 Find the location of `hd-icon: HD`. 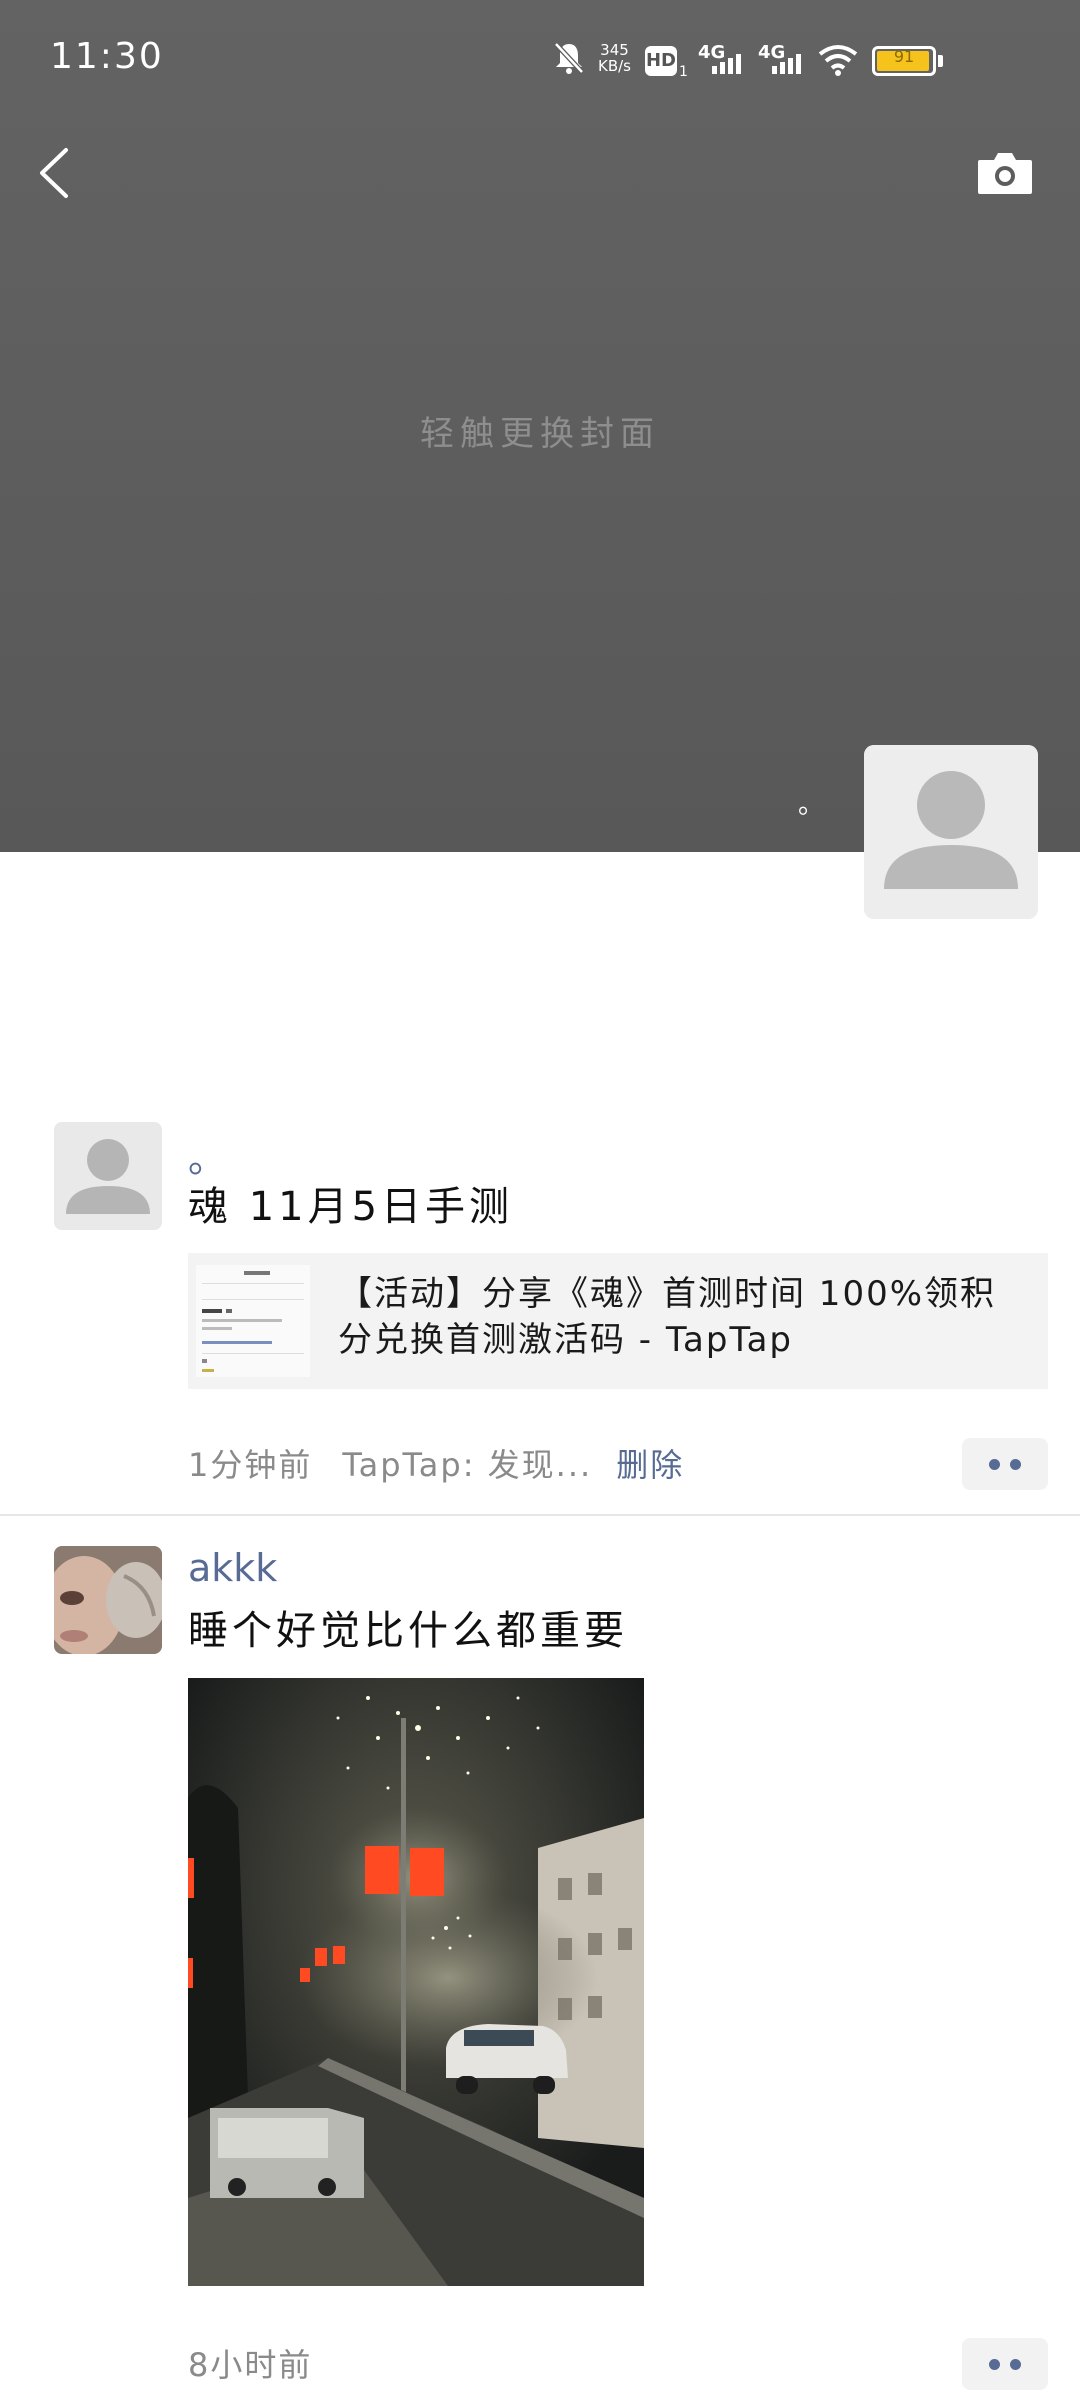

hd-icon: HD is located at coordinates (661, 61).